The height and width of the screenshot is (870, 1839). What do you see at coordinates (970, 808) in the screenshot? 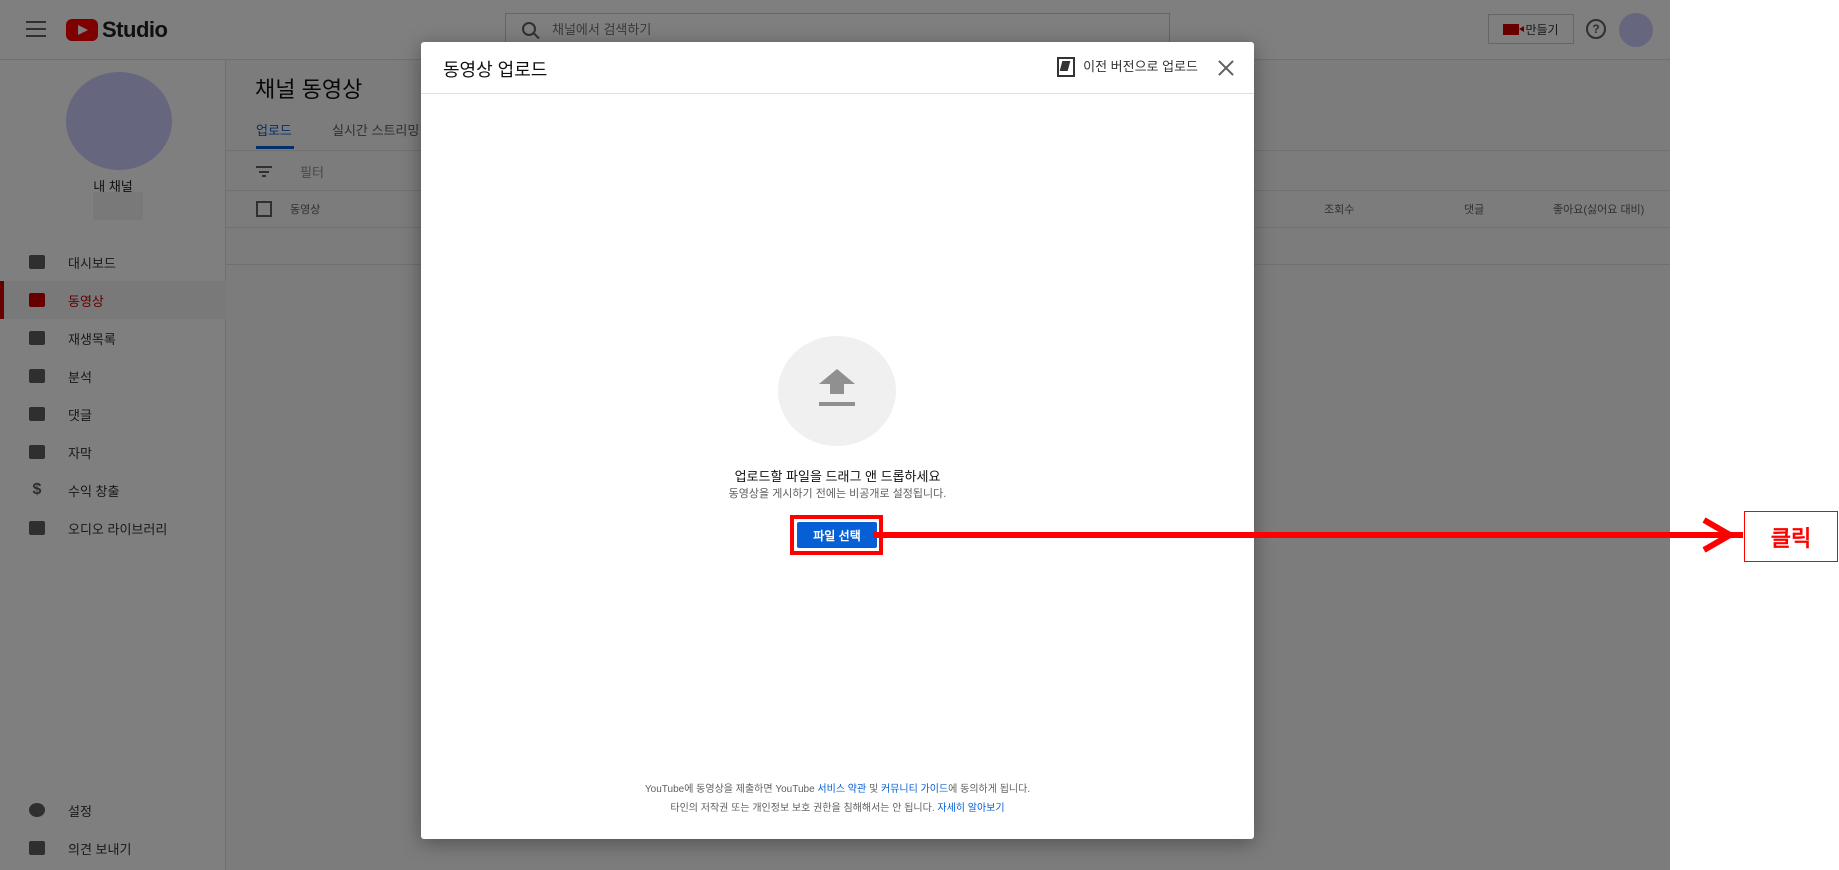
I see `learn-more-link: 자세히 알아보기` at bounding box center [970, 808].